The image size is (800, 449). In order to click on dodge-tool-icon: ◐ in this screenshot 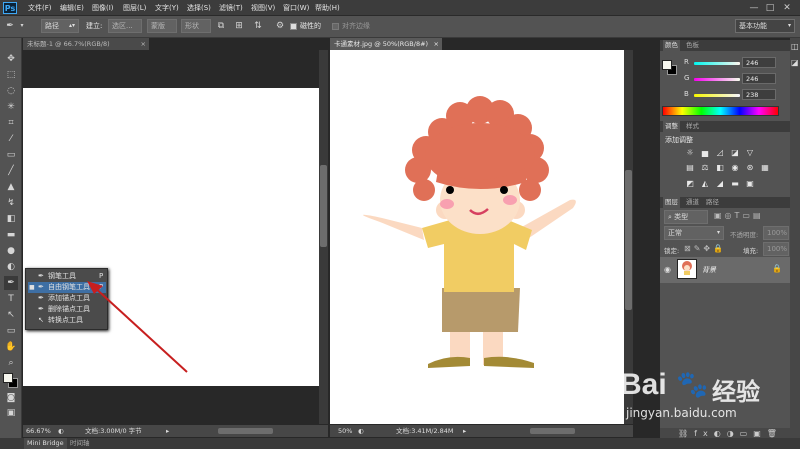, I will do `click(11, 267)`.